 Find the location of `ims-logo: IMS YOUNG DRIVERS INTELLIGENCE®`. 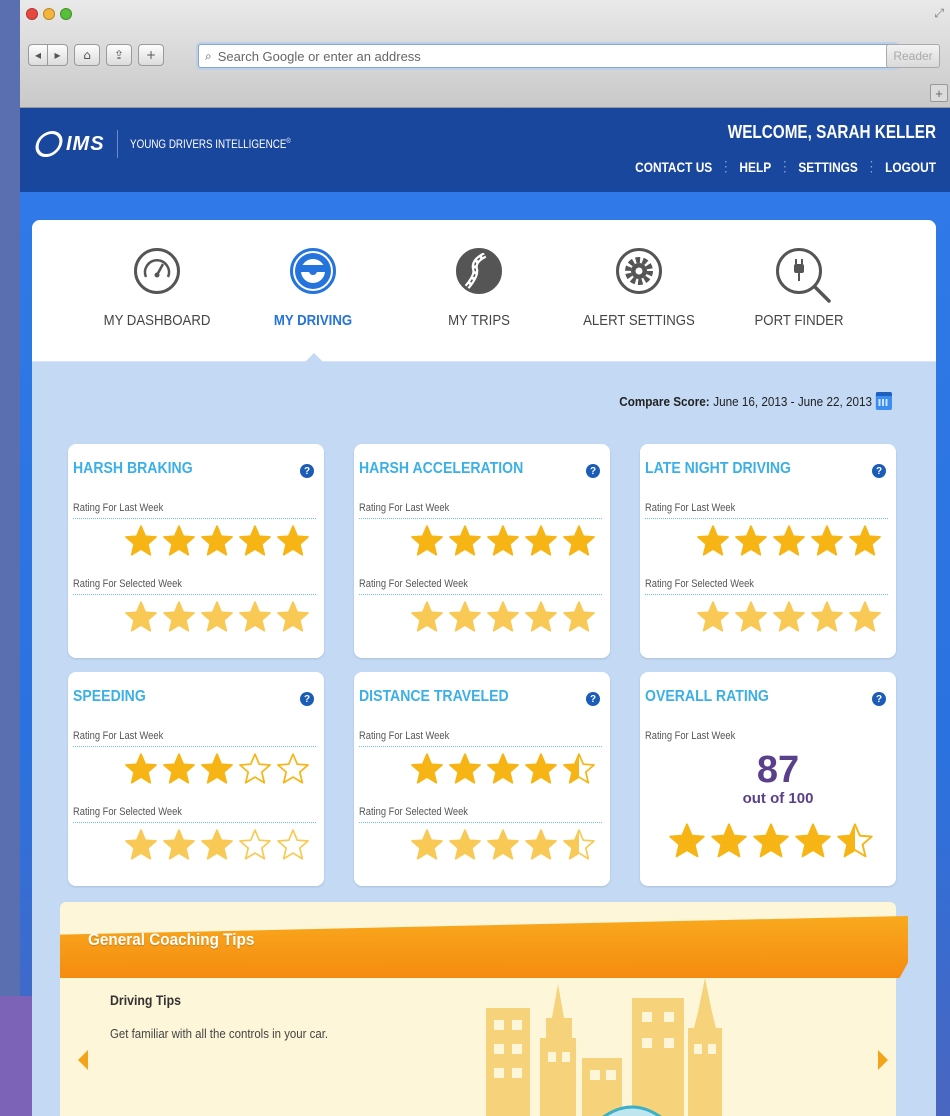

ims-logo: IMS YOUNG DRIVERS INTELLIGENCE® is located at coordinates (178, 144).